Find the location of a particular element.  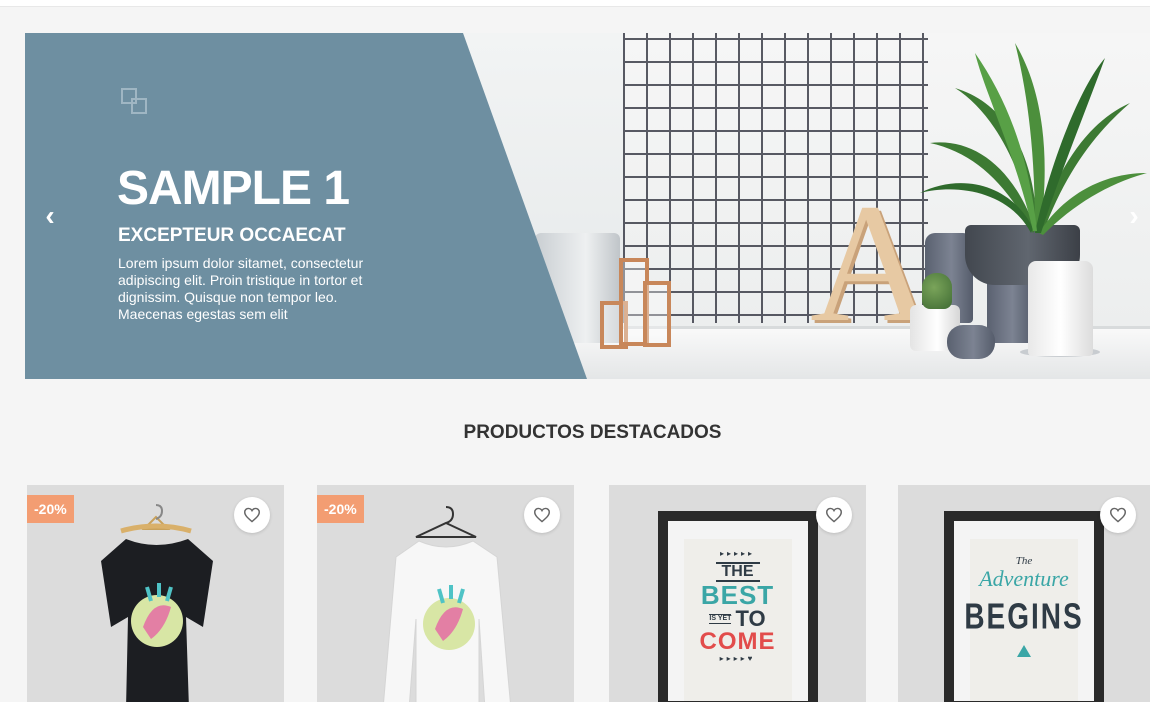

poster-text: IS YET is located at coordinates (720, 619).